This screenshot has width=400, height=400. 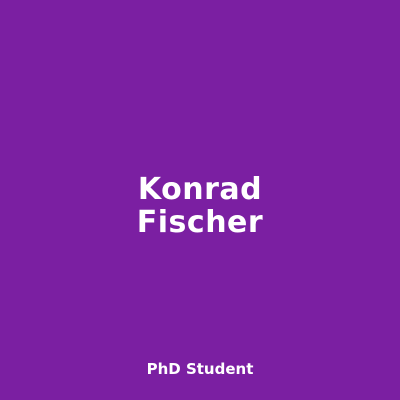 What do you see at coordinates (200, 189) in the screenshot?
I see `first-name: Konrad` at bounding box center [200, 189].